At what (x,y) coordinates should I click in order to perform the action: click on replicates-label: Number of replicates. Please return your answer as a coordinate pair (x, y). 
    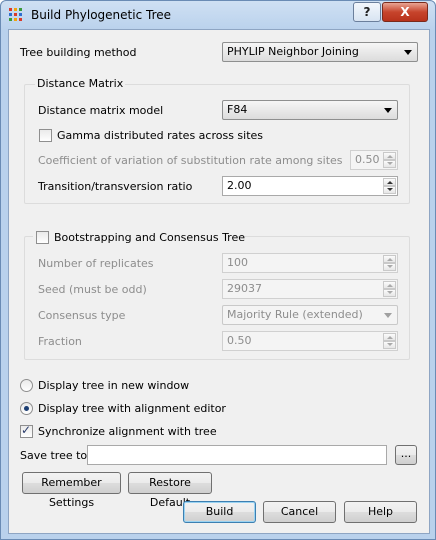
    Looking at the image, I should click on (96, 263).